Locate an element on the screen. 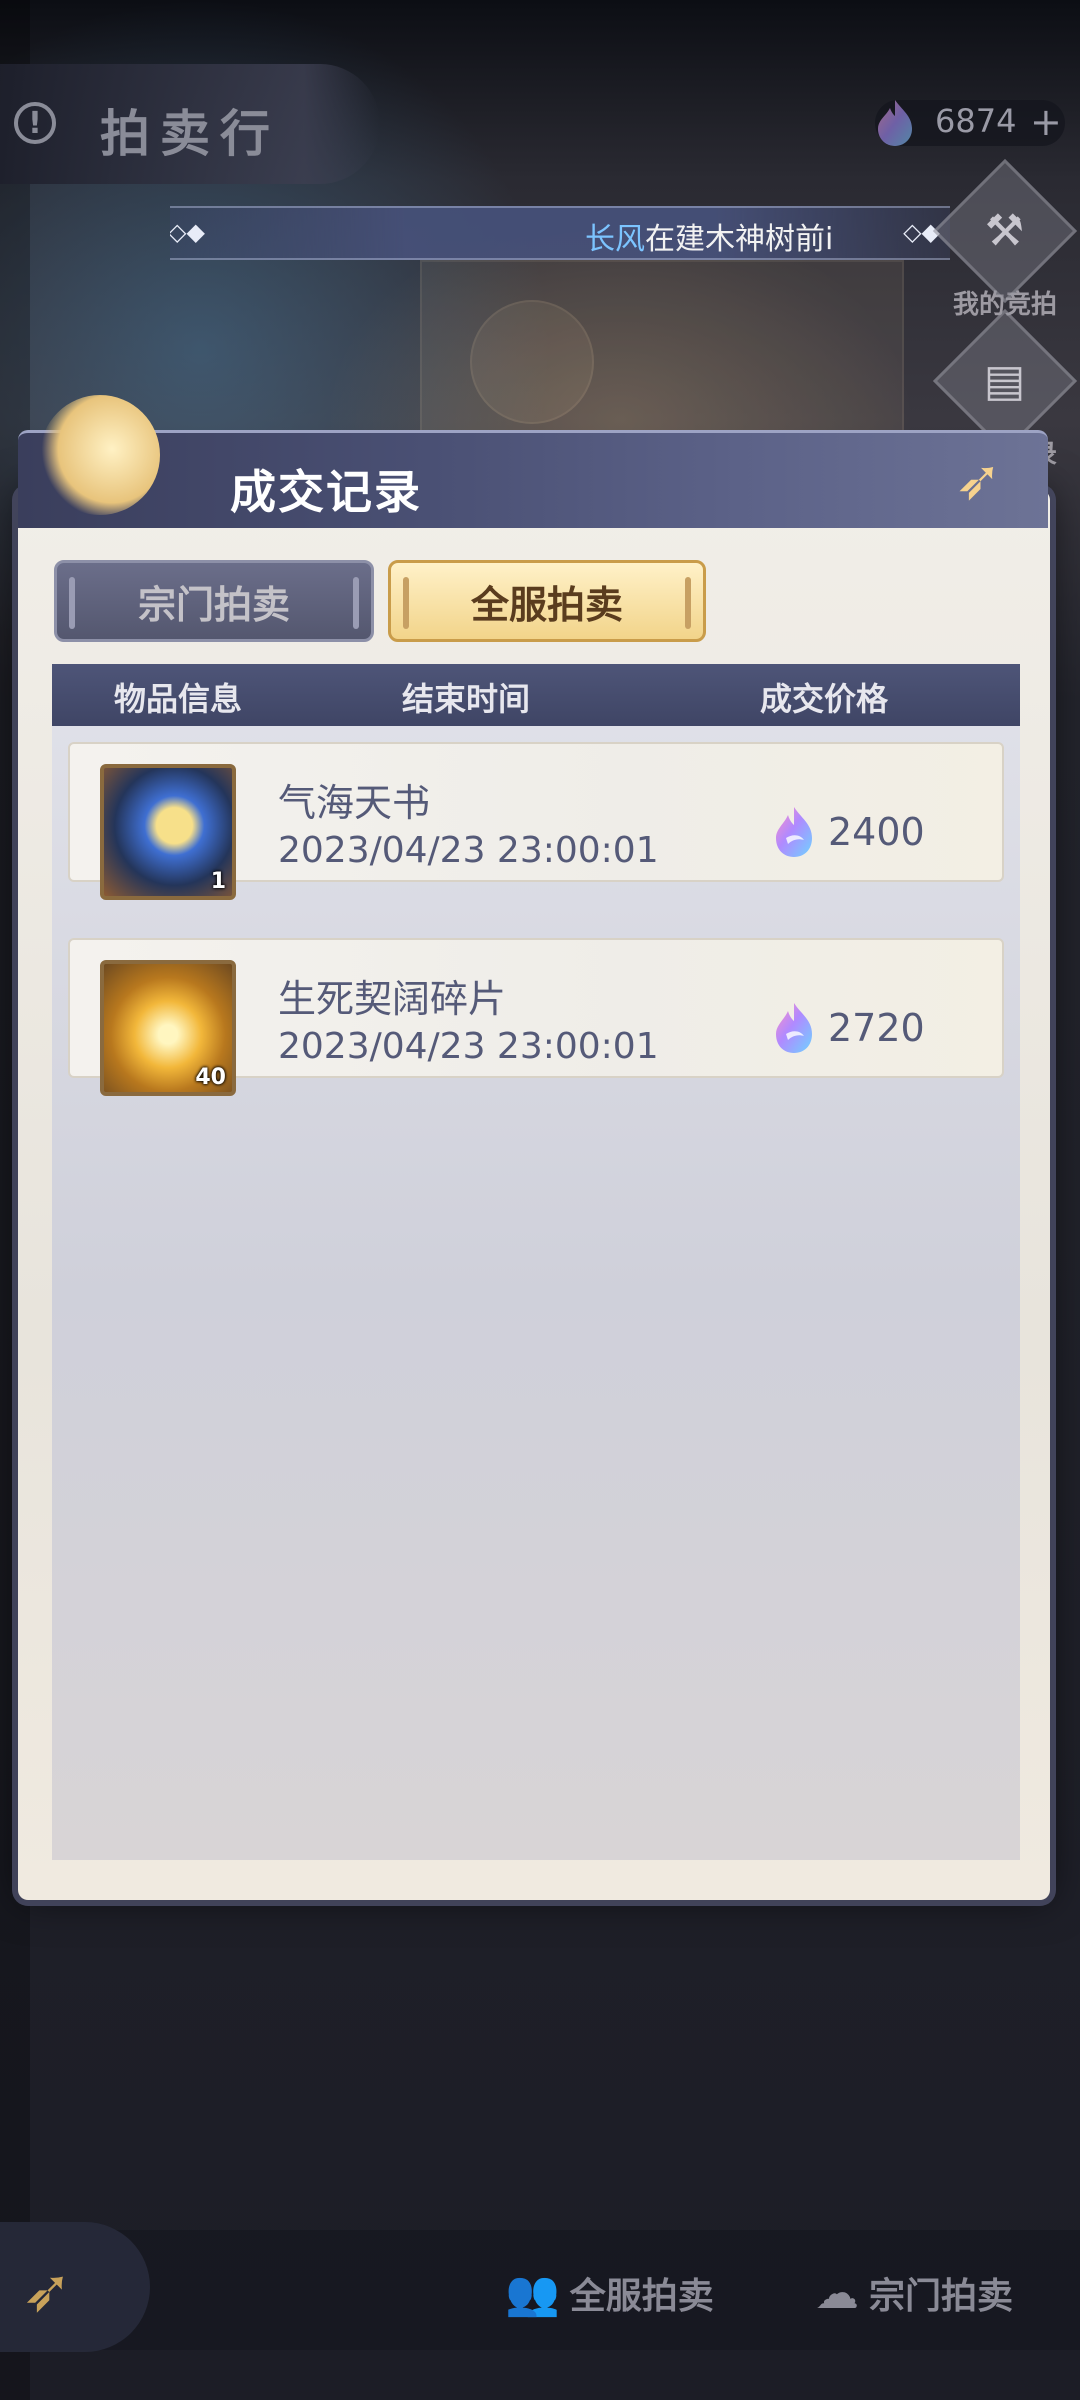  my-bids-button: ⚒ 我的竞拍 is located at coordinates (1005, 239).